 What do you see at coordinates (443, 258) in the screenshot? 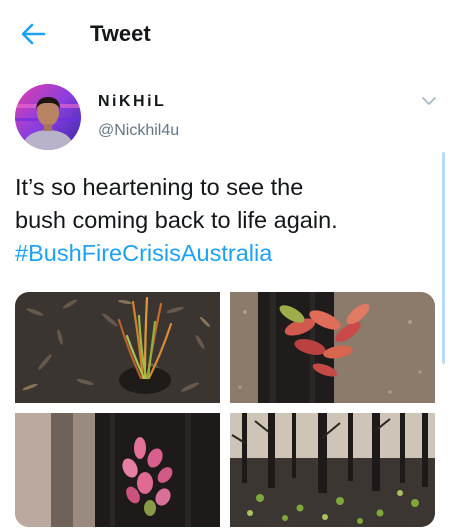
I see `scrollbar` at bounding box center [443, 258].